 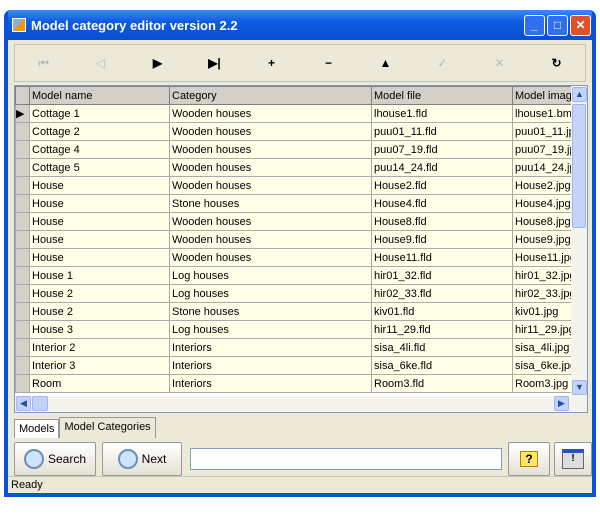 What do you see at coordinates (442, 329) in the screenshot?
I see `table-cell: hir11_29.fld` at bounding box center [442, 329].